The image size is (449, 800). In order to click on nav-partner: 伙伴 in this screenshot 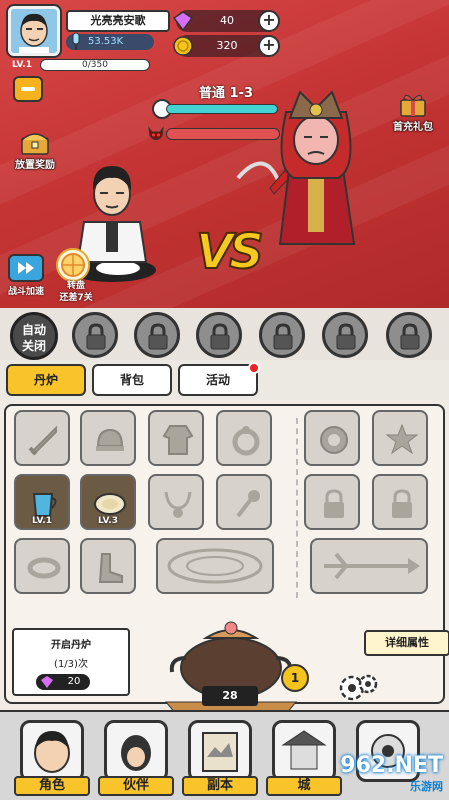, I will do `click(136, 759)`.